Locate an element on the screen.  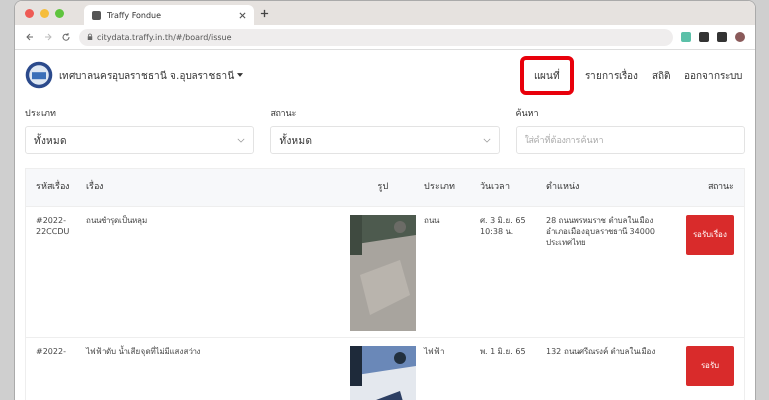
reload-icon is located at coordinates (66, 37).